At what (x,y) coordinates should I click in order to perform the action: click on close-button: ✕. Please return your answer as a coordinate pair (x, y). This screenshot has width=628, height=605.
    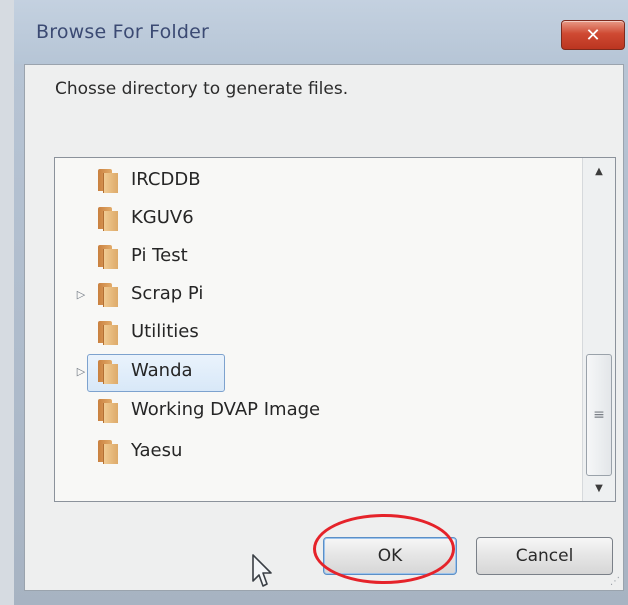
    Looking at the image, I should click on (593, 35).